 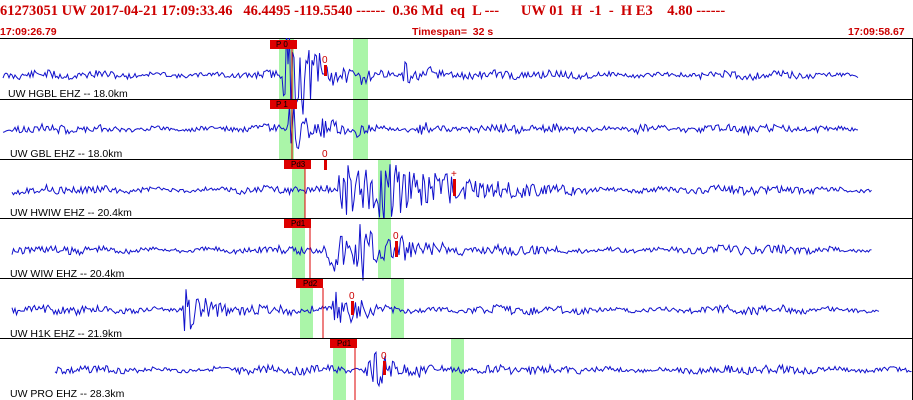 What do you see at coordinates (67, 394) in the screenshot?
I see `station-label: UW PRO EHZ -- 28.3km` at bounding box center [67, 394].